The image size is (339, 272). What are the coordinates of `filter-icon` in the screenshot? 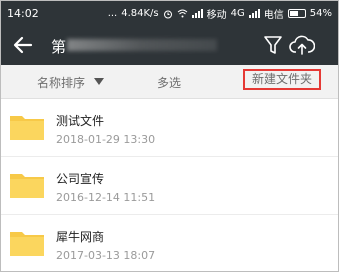 It's located at (273, 45).